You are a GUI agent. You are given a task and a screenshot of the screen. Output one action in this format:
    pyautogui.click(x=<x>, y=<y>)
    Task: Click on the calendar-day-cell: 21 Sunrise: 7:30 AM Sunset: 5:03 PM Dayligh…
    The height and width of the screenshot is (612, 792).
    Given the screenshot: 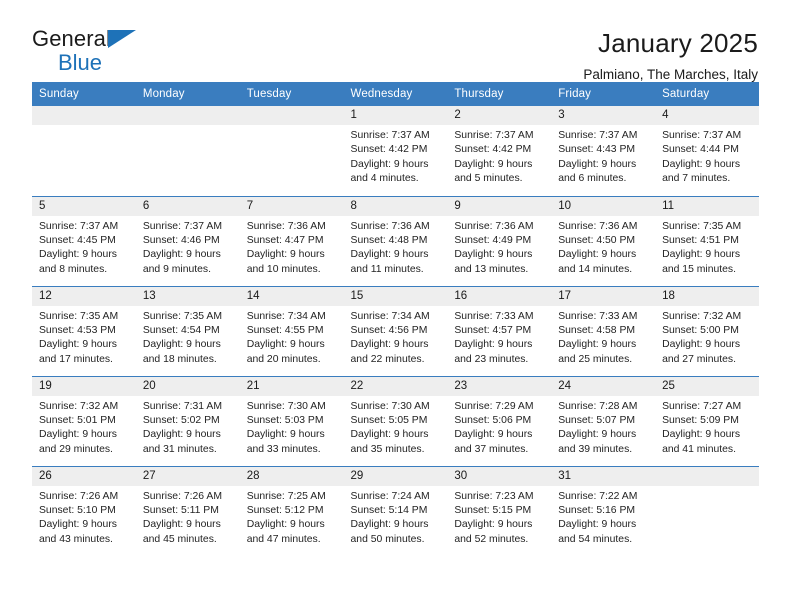 What is the action you would take?
    pyautogui.click(x=291, y=420)
    